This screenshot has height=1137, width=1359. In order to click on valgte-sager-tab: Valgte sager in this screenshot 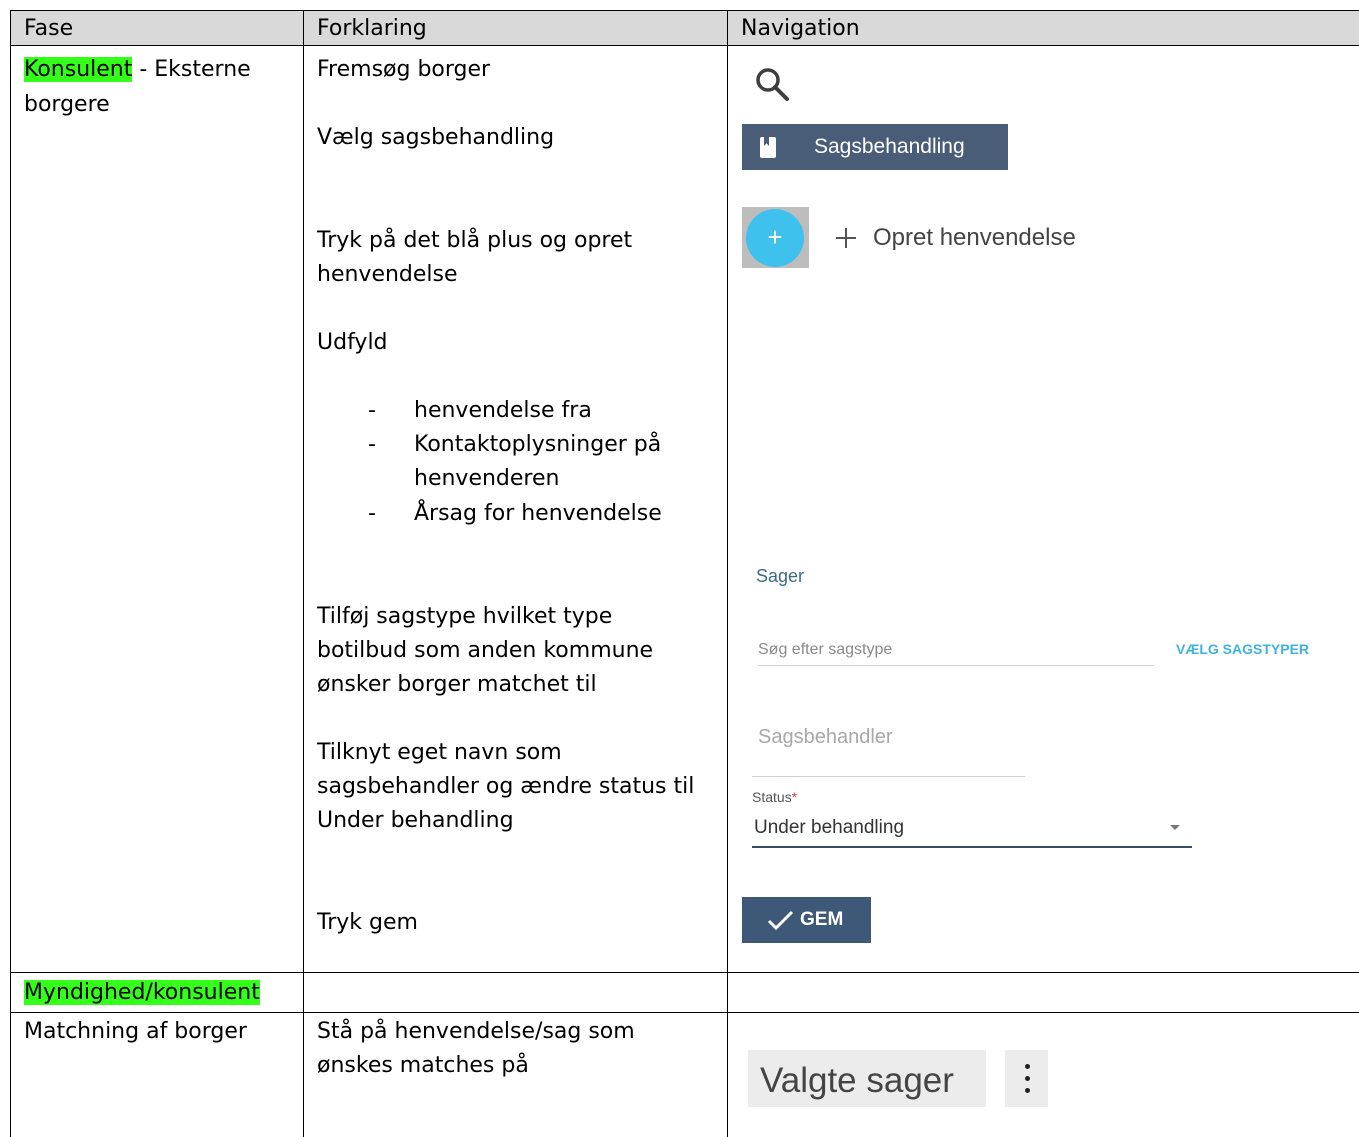, I will do `click(867, 1078)`.